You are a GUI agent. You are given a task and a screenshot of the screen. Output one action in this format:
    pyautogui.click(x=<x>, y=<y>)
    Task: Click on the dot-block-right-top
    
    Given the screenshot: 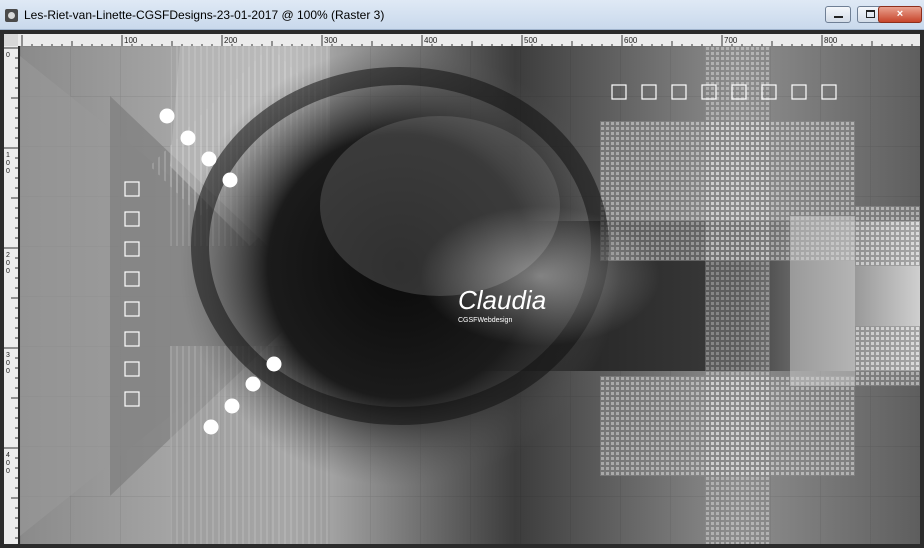 What is the action you would take?
    pyautogui.click(x=887, y=236)
    